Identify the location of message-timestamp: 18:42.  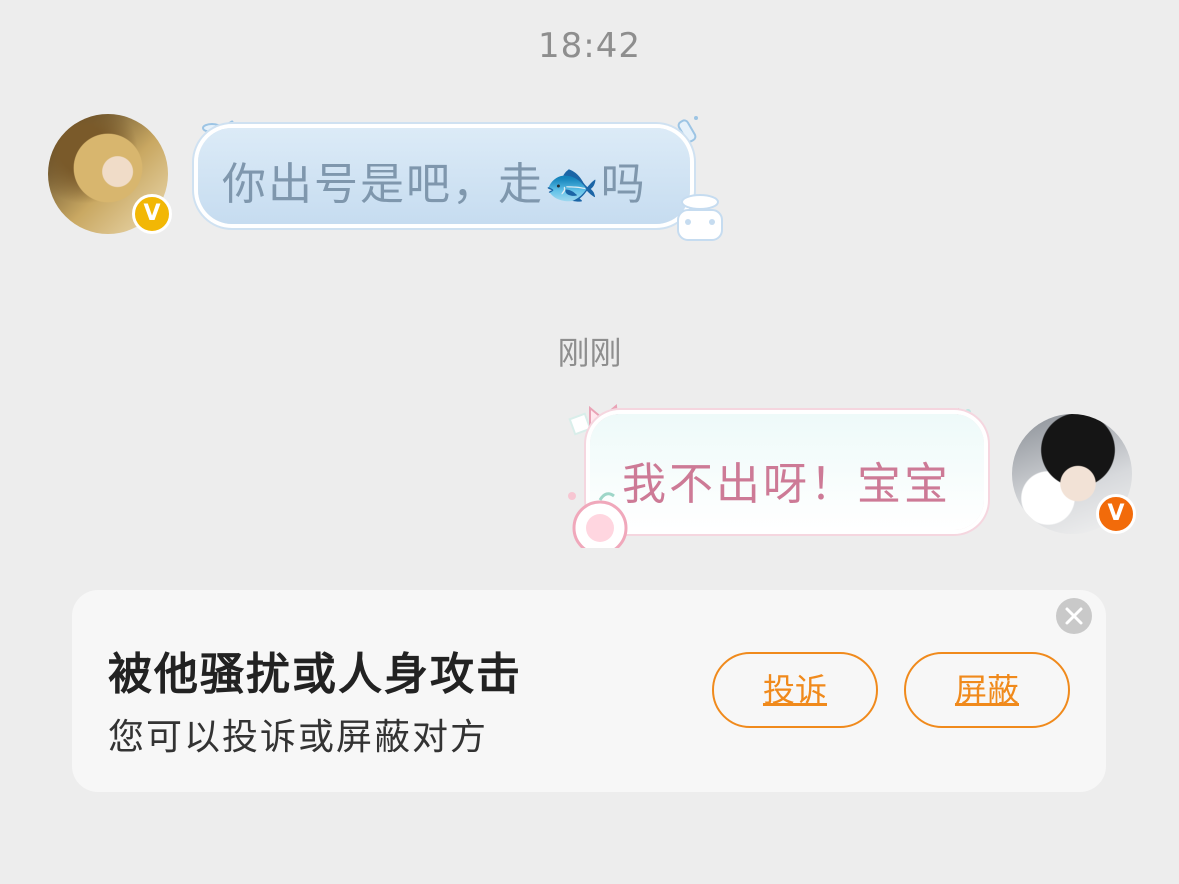
(589, 46).